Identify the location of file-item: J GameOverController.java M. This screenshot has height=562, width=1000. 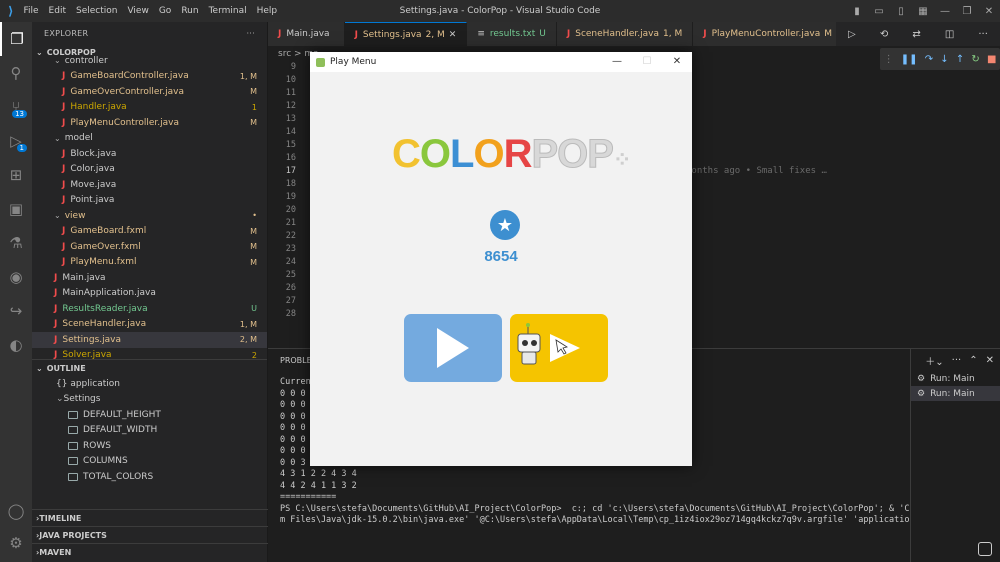
(149, 92).